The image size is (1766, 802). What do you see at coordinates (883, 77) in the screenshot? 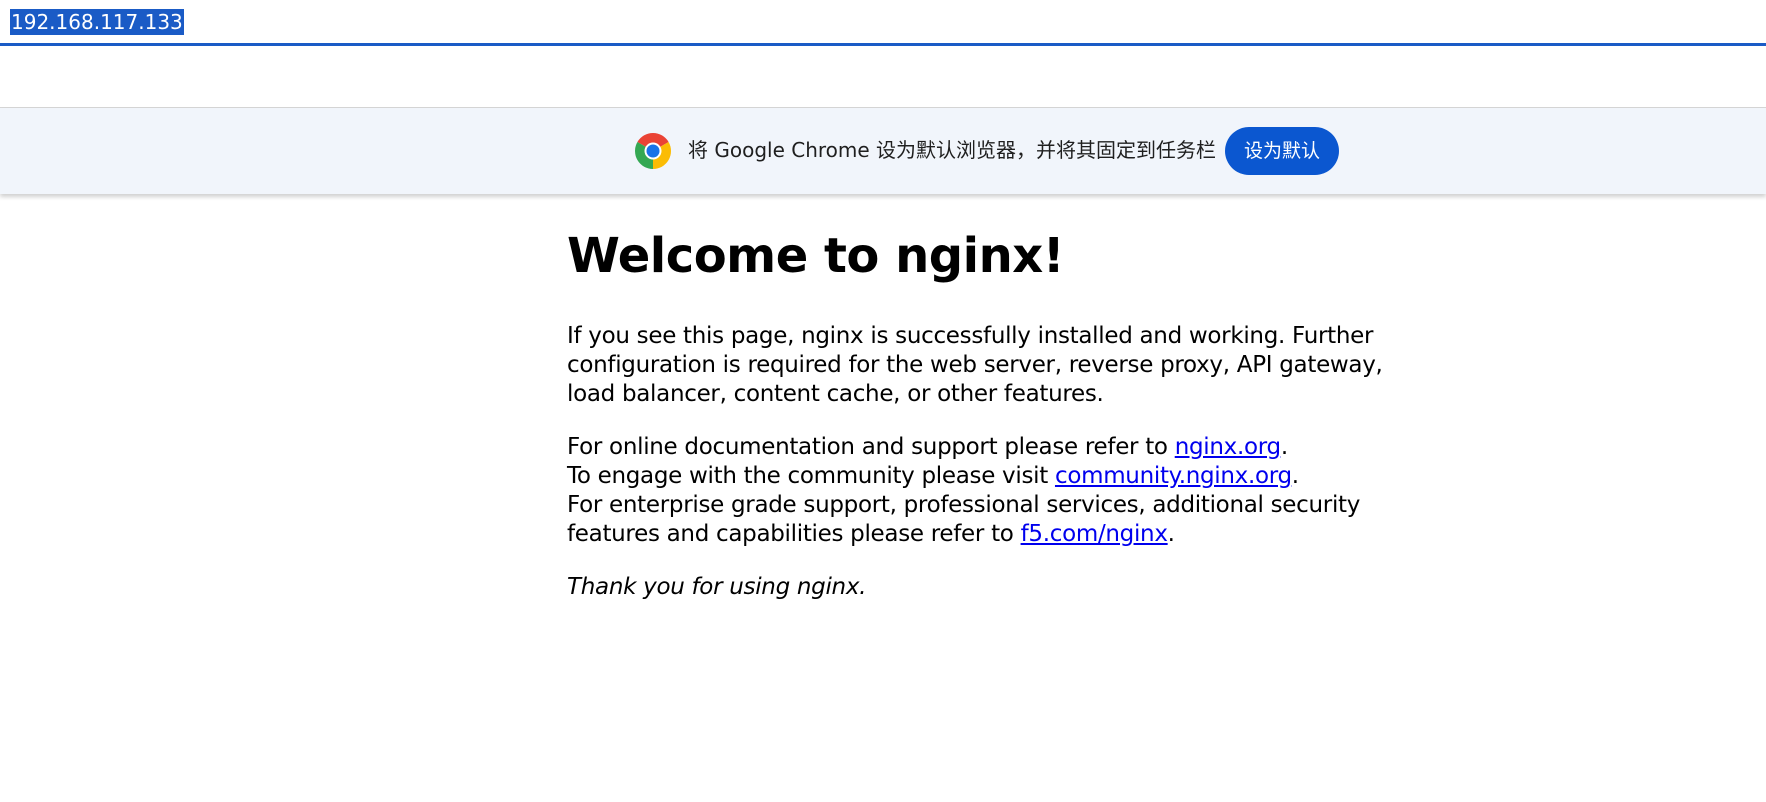
I see `bookmarks-area` at bounding box center [883, 77].